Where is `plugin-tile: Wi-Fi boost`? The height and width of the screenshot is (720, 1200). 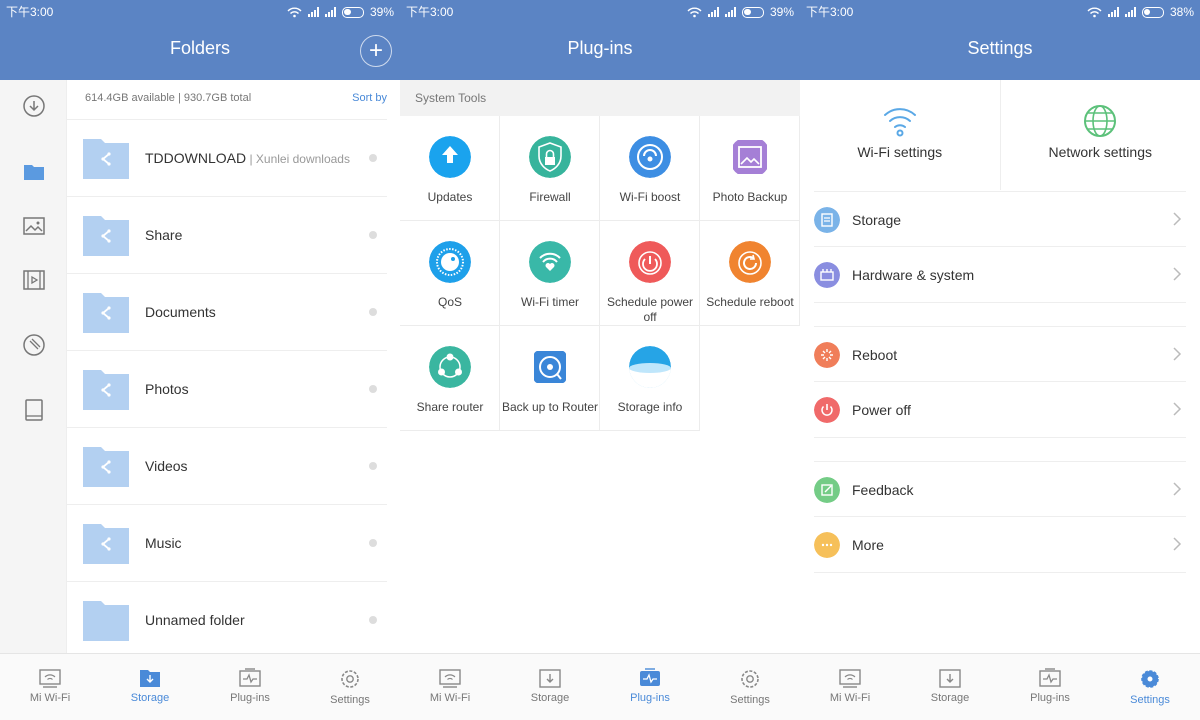 plugin-tile: Wi-Fi boost is located at coordinates (650, 168).